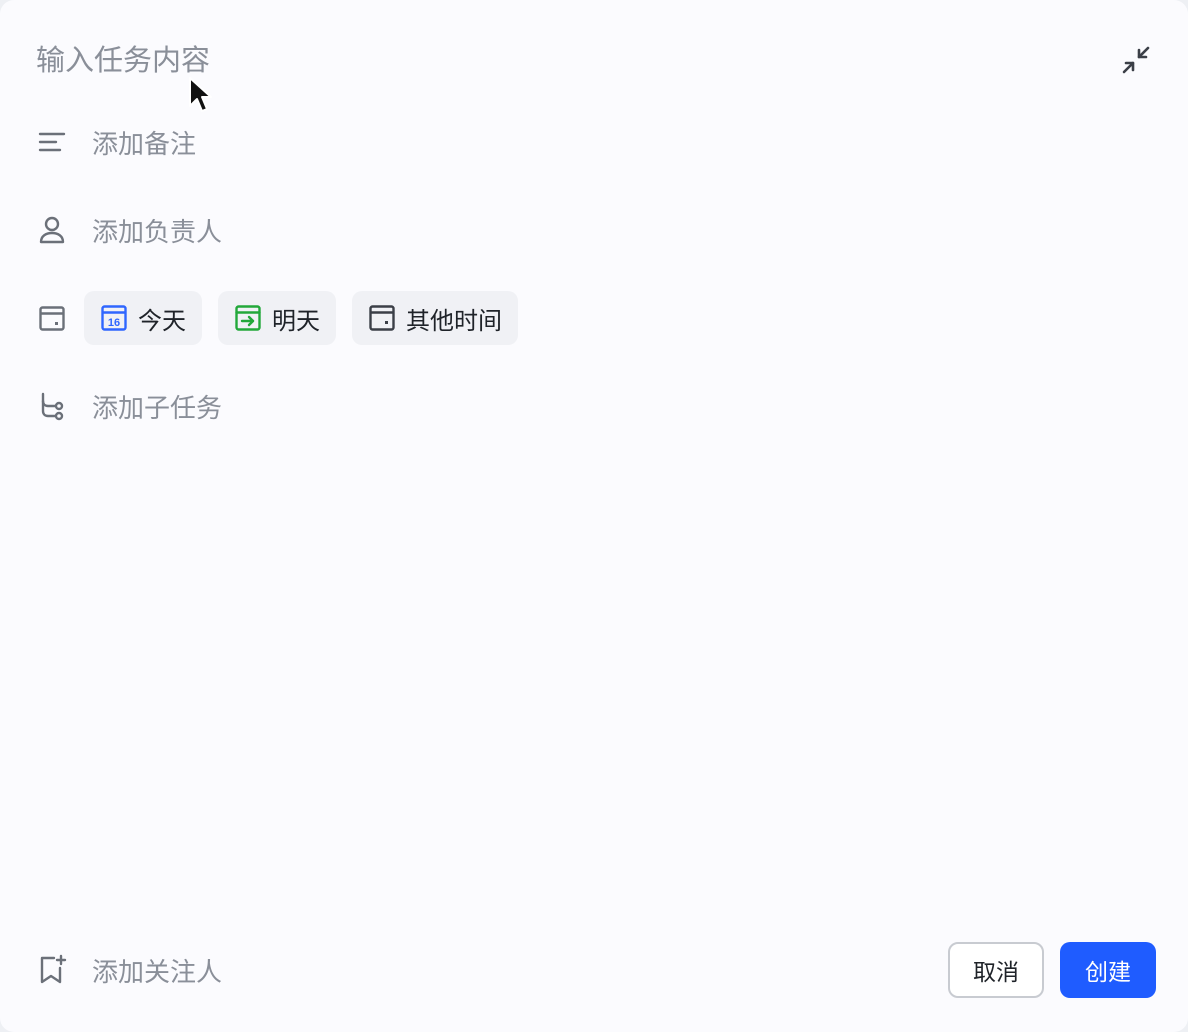  What do you see at coordinates (157, 972) in the screenshot?
I see `add-follower-label: 添加关注人` at bounding box center [157, 972].